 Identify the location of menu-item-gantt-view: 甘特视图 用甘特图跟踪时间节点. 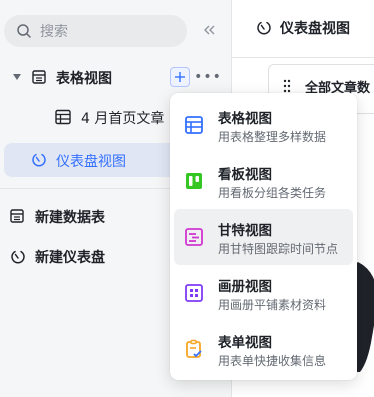
(263, 237).